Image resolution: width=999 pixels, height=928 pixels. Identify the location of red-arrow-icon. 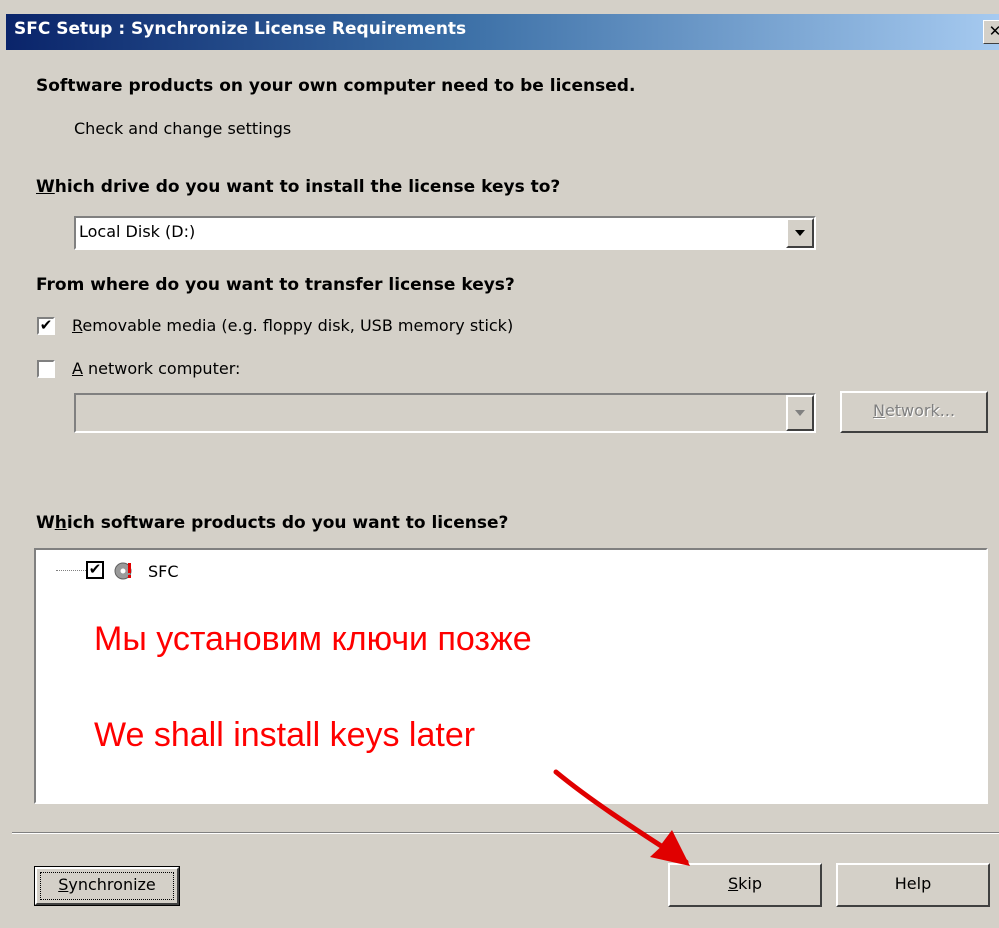
(621, 817).